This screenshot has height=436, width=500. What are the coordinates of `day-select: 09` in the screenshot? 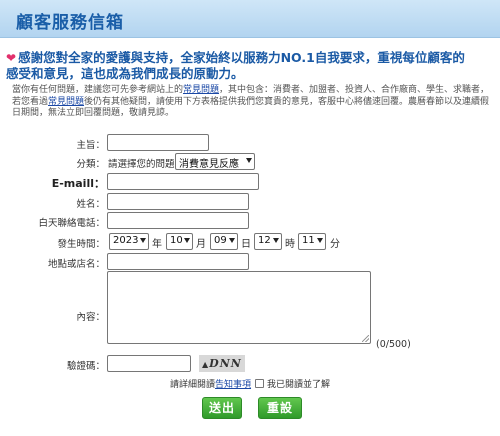 It's located at (224, 241).